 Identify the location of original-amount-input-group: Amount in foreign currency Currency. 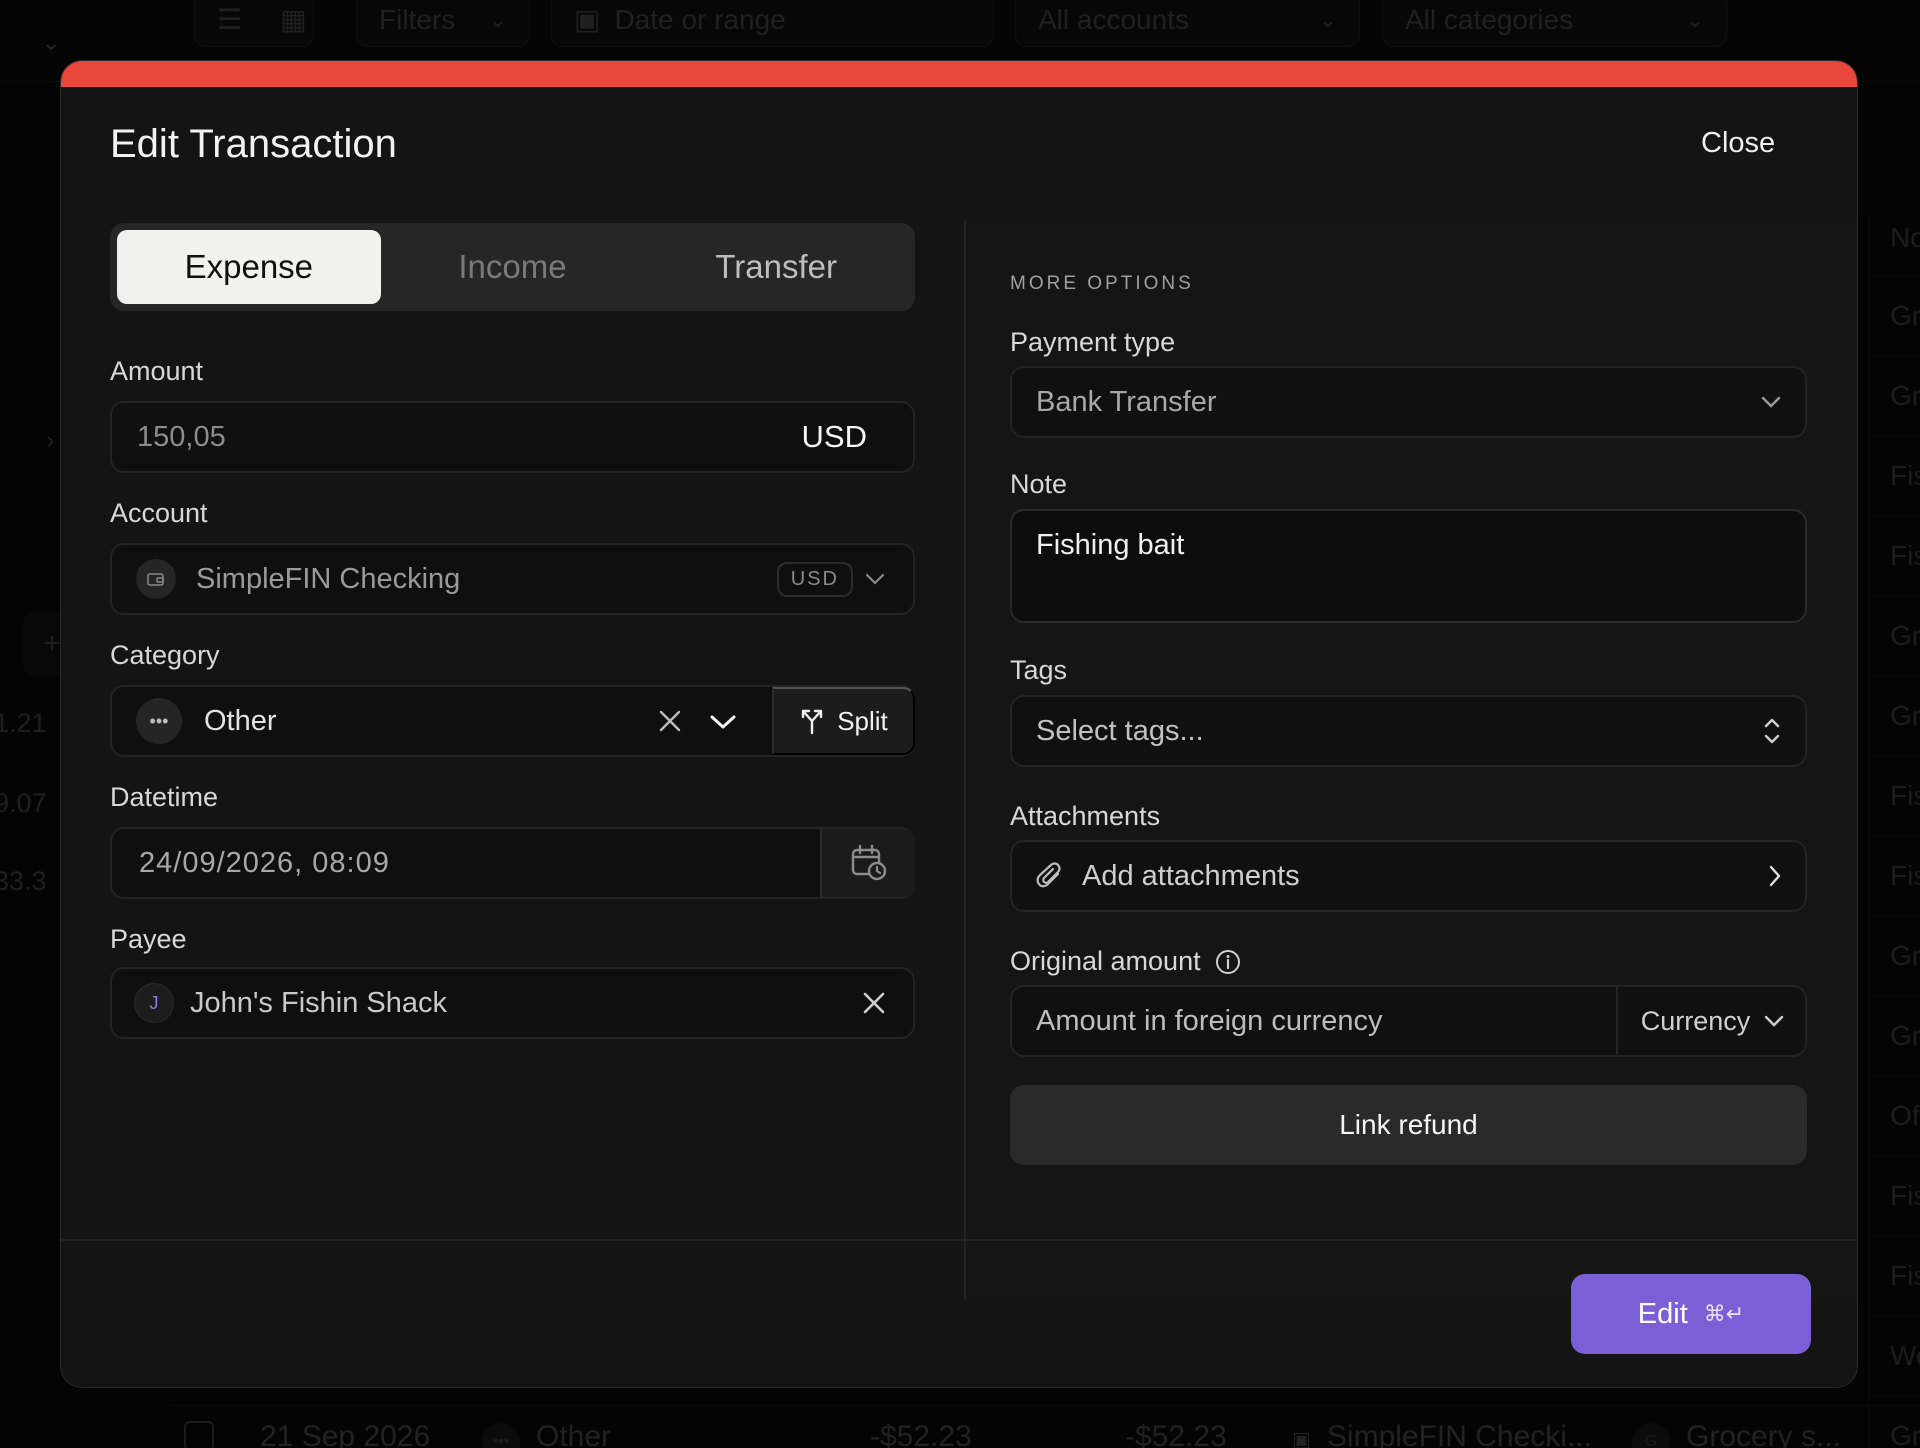
(1408, 1021).